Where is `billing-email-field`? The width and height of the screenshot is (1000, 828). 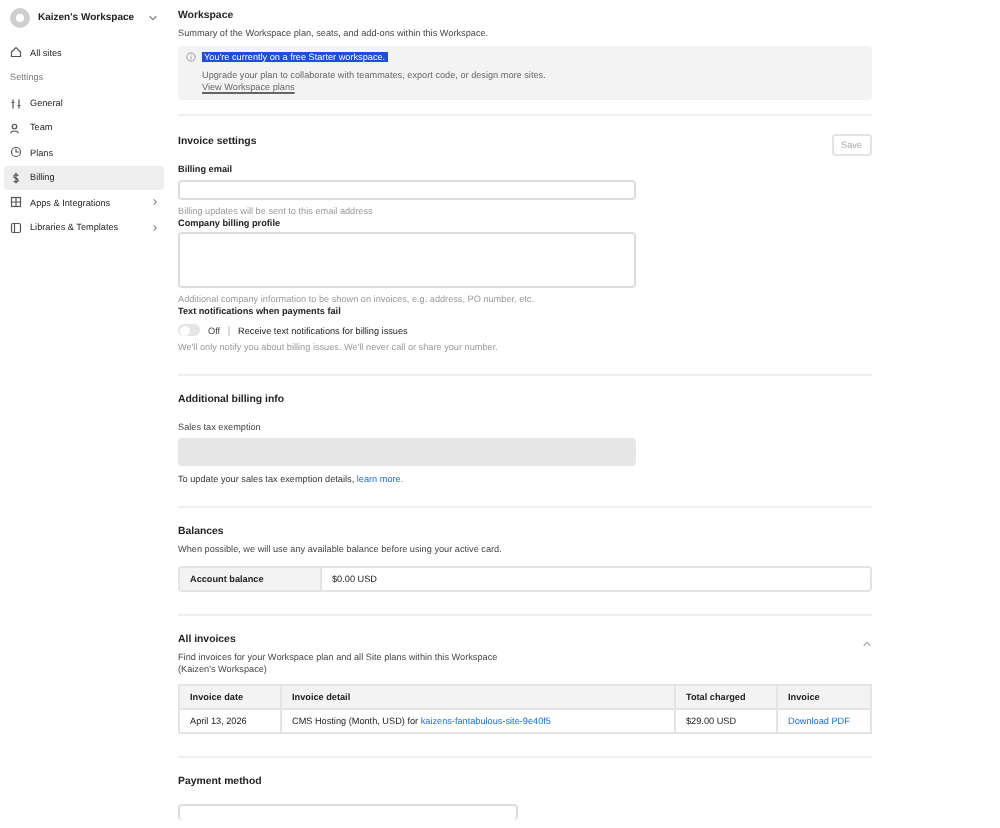
billing-email-field is located at coordinates (407, 190).